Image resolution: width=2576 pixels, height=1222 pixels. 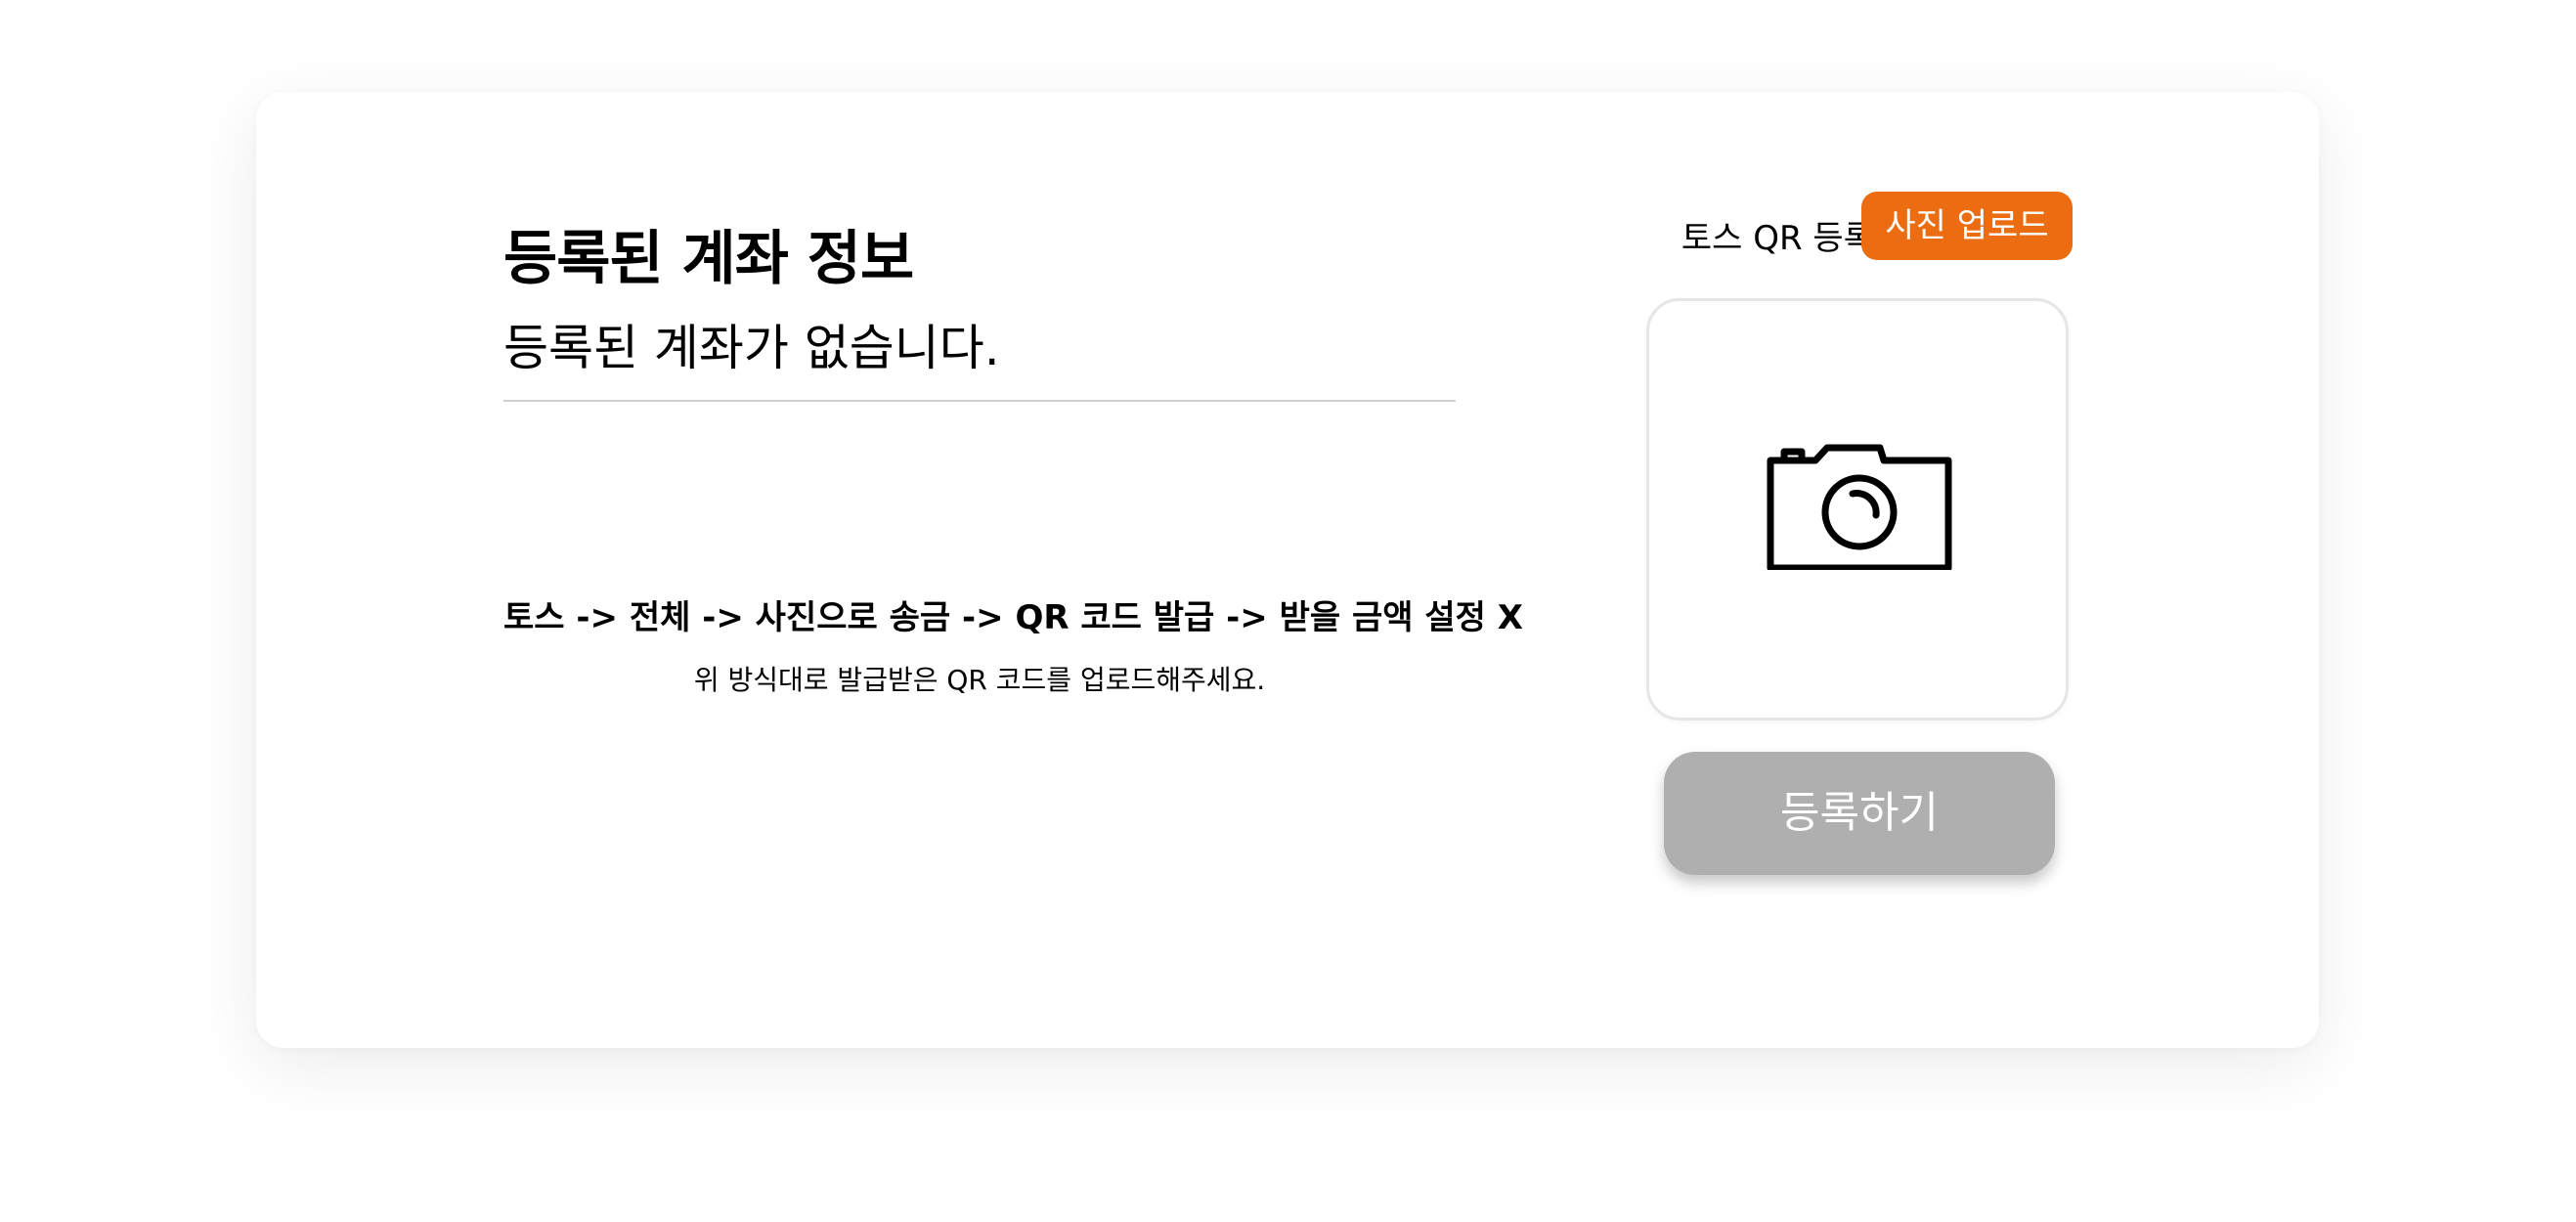 I want to click on empty-account-message: 등록된 계좌가 없습니다., so click(x=751, y=348).